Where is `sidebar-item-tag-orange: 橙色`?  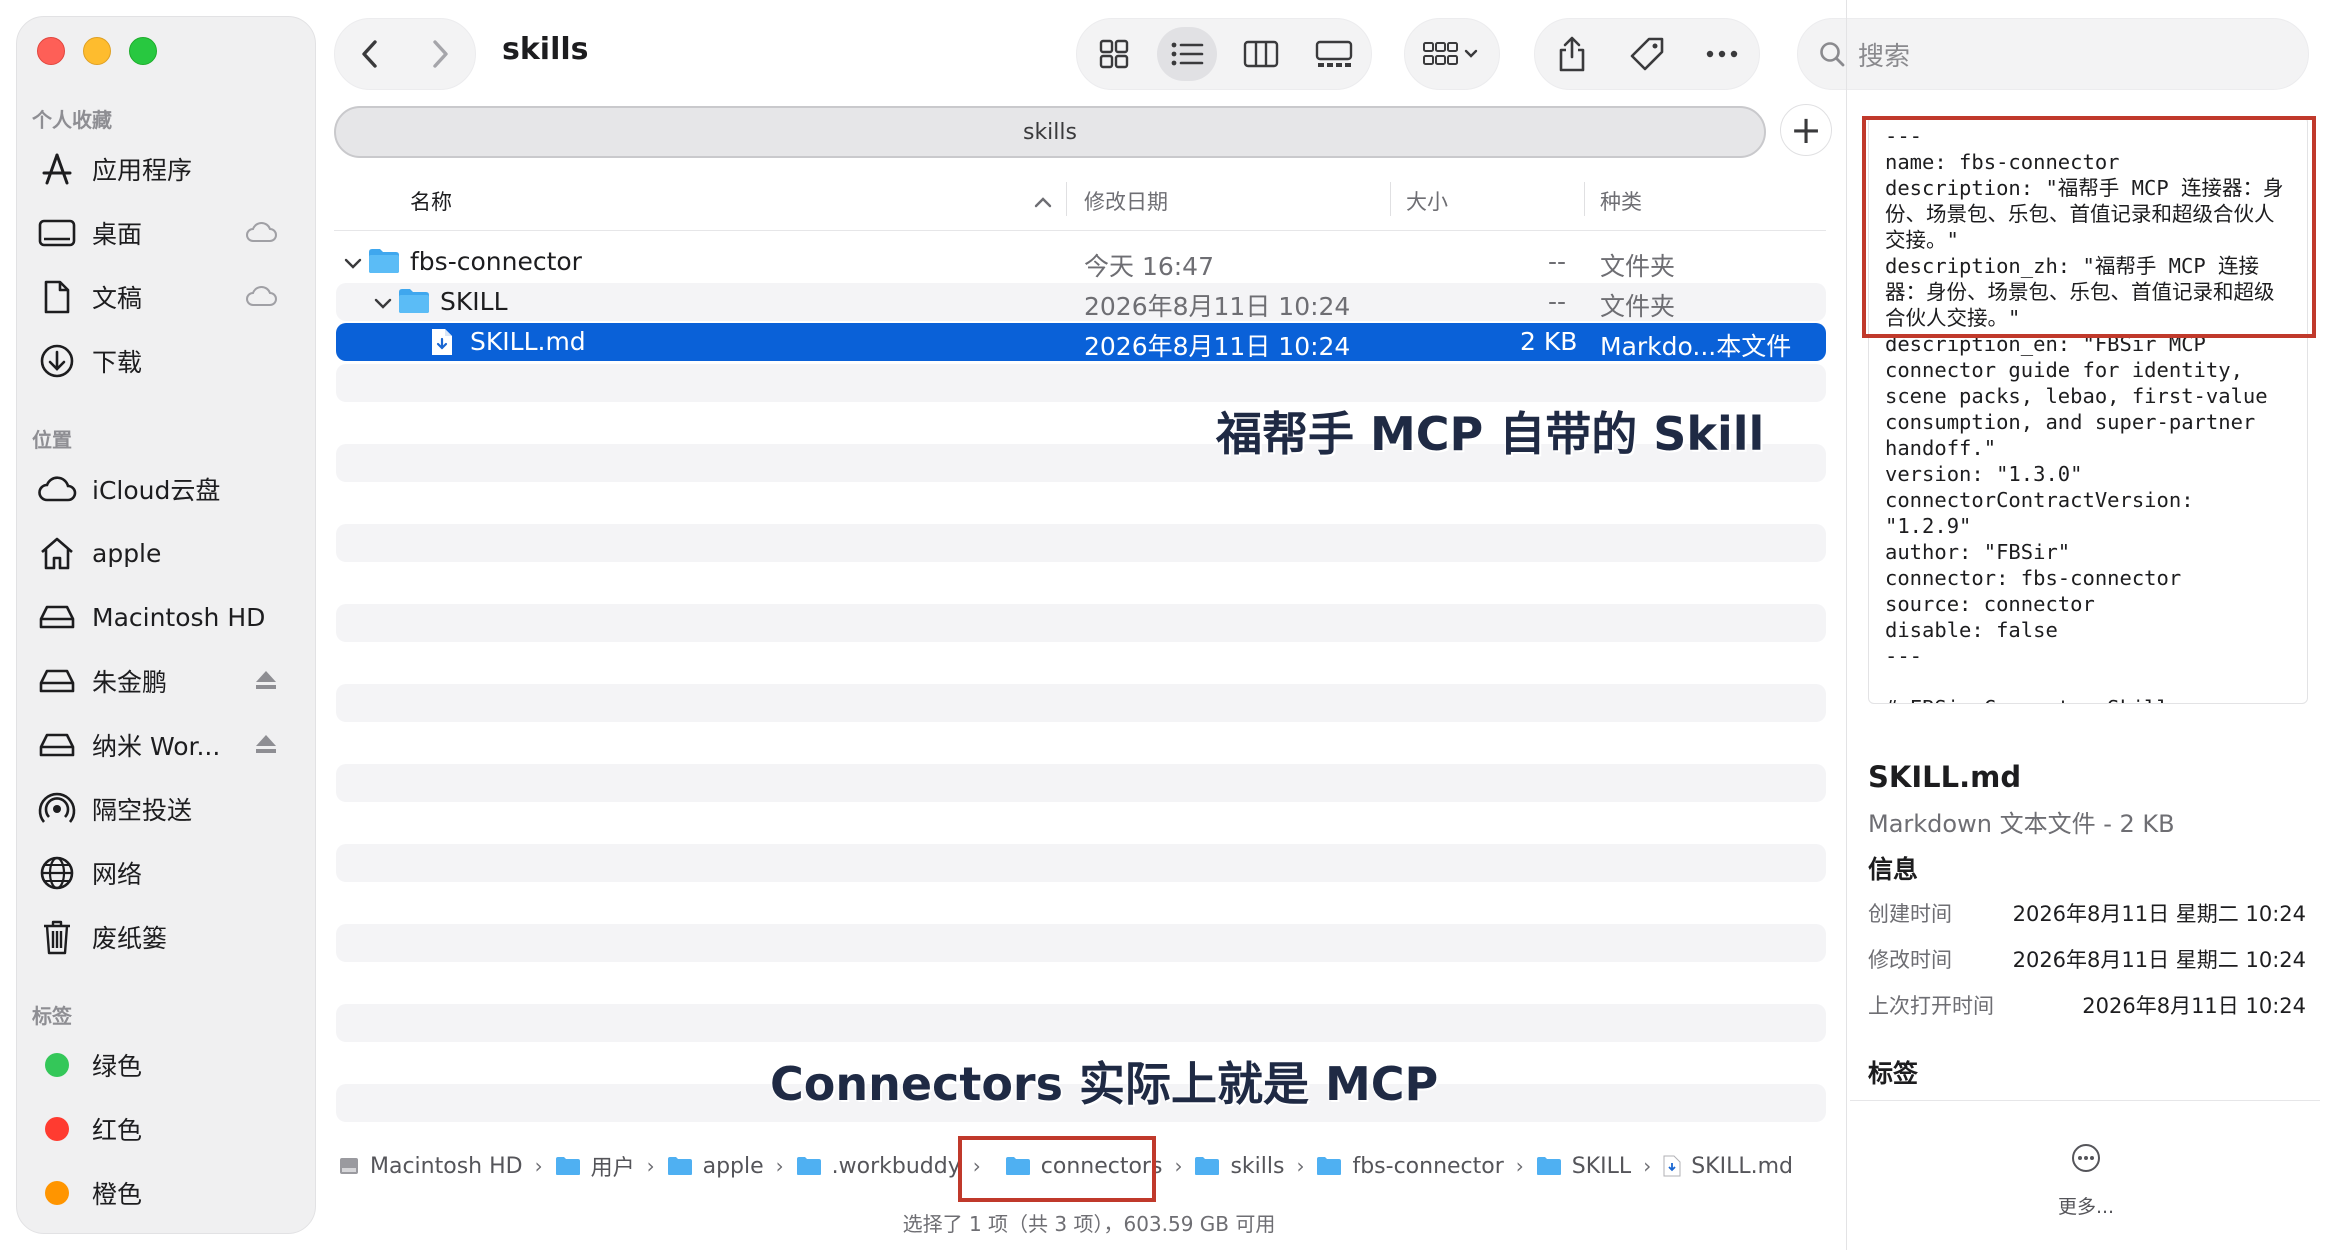
sidebar-item-tag-orange: 橙色 is located at coordinates (162, 1193).